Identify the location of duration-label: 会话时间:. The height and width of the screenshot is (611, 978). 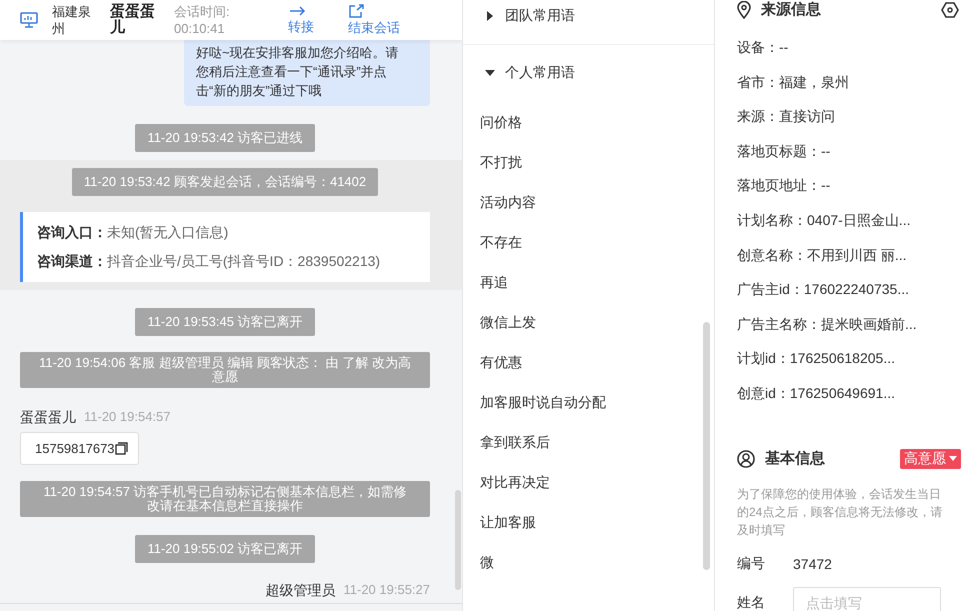
(202, 11).